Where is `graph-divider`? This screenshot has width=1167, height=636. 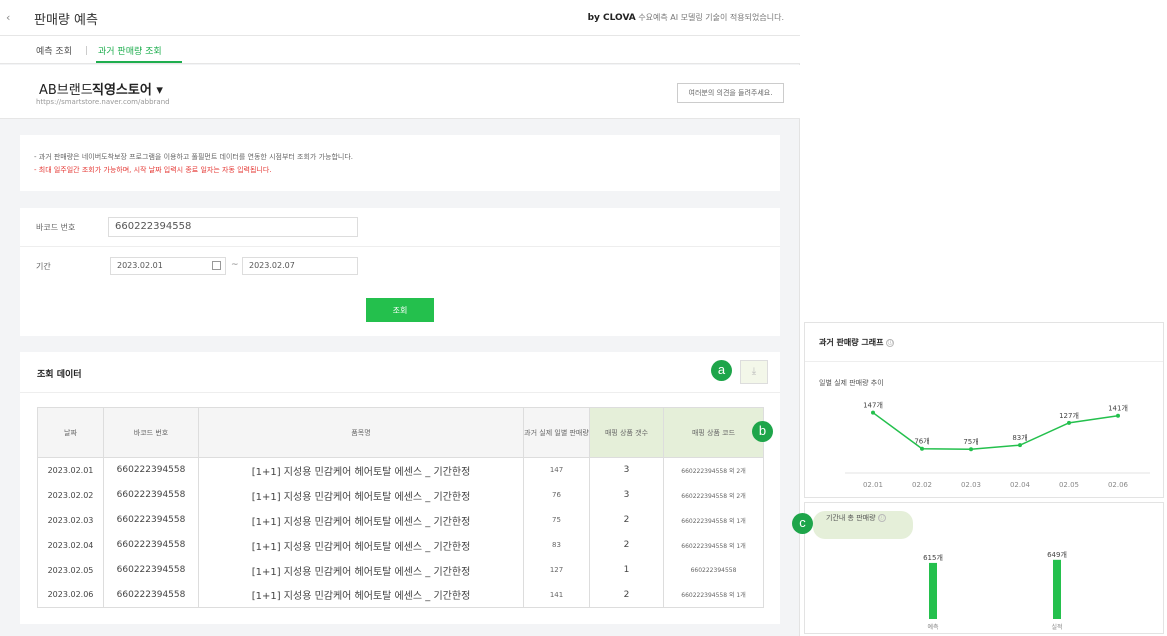 graph-divider is located at coordinates (984, 361).